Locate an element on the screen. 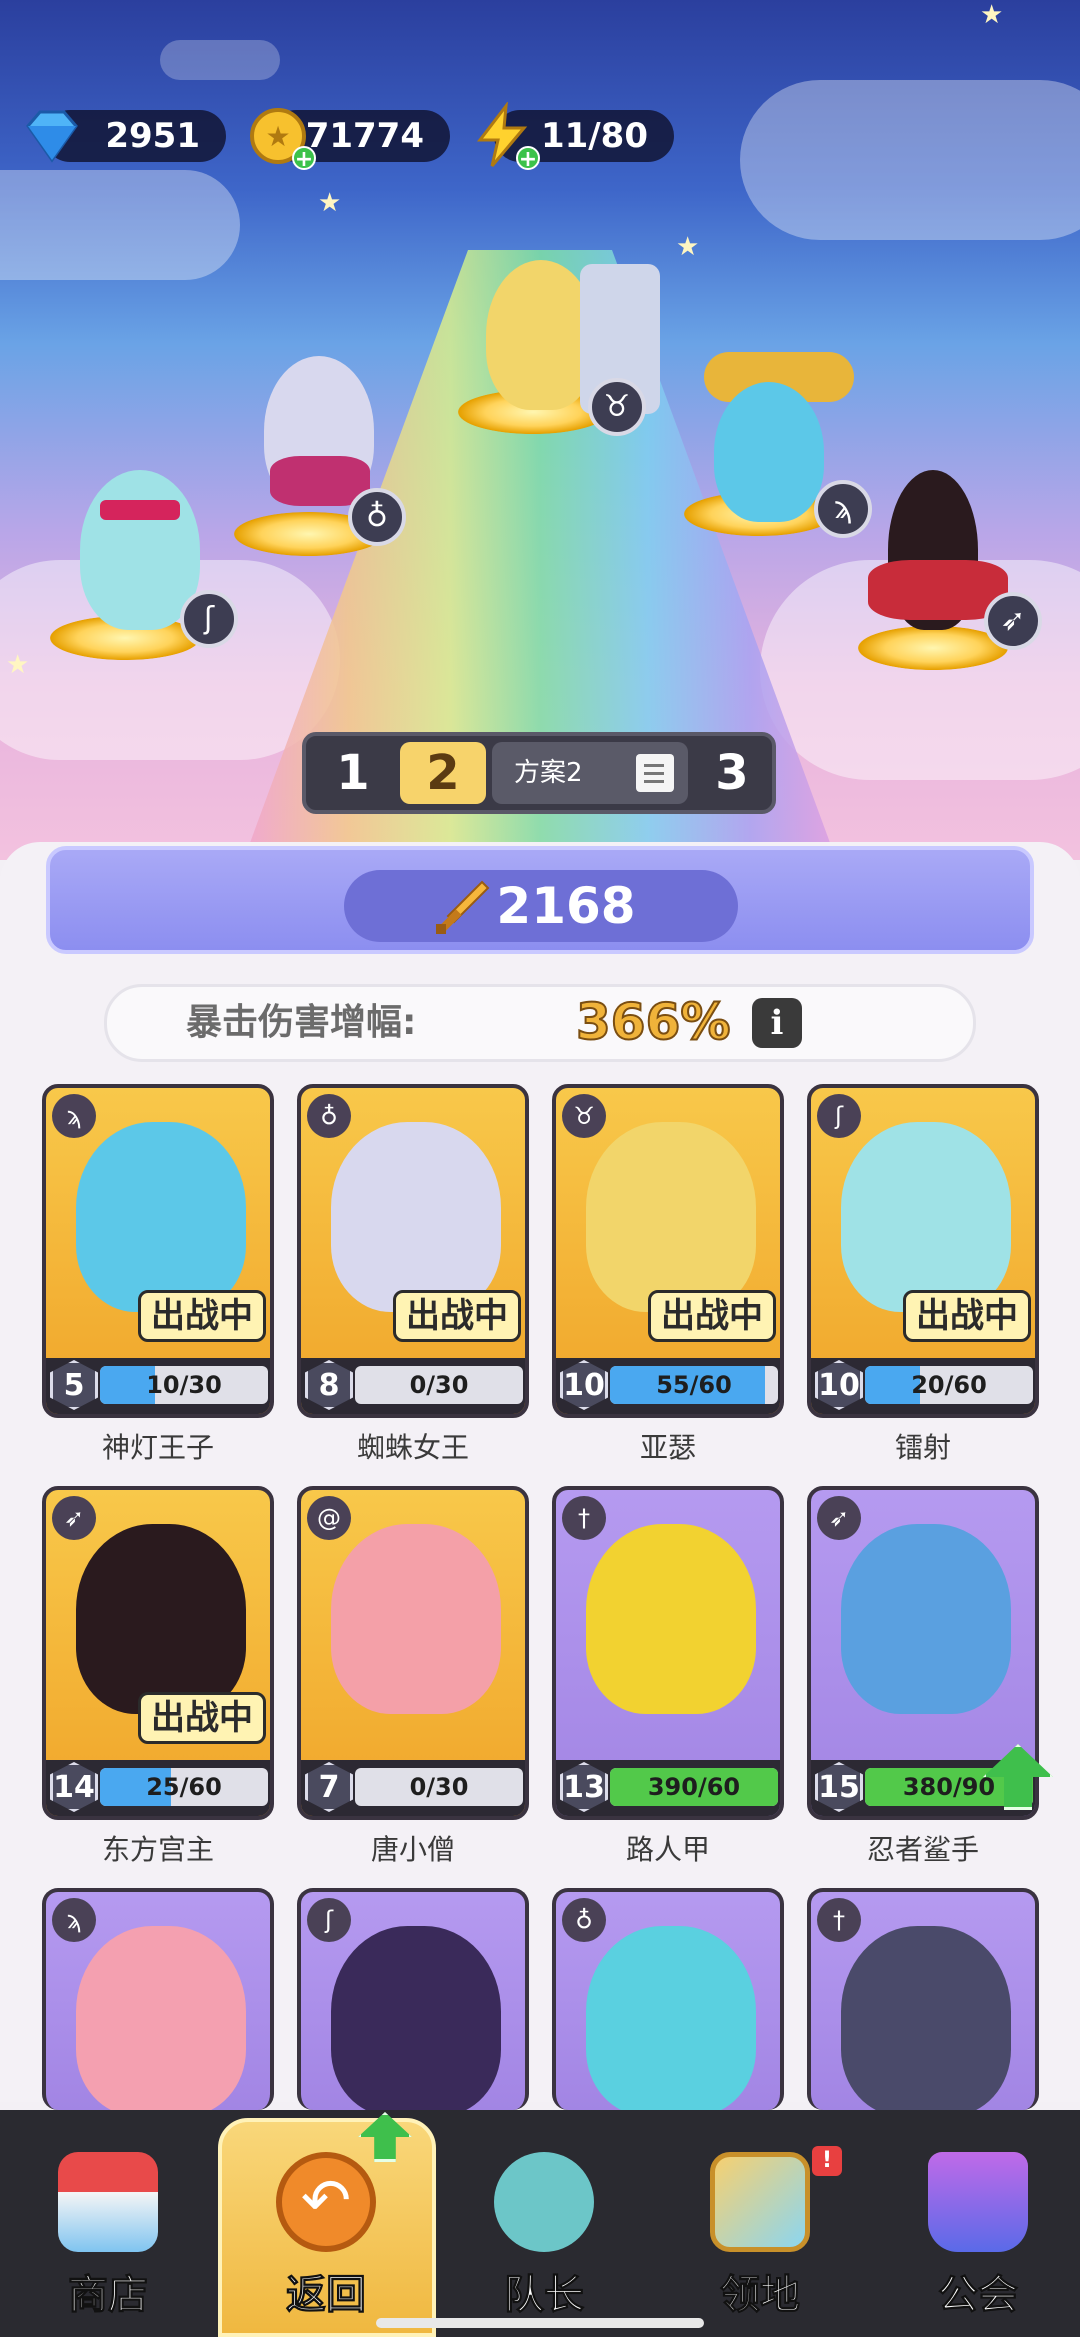 This screenshot has width=1080, height=2337. card-footer: 8 0/30 is located at coordinates (413, 1386).